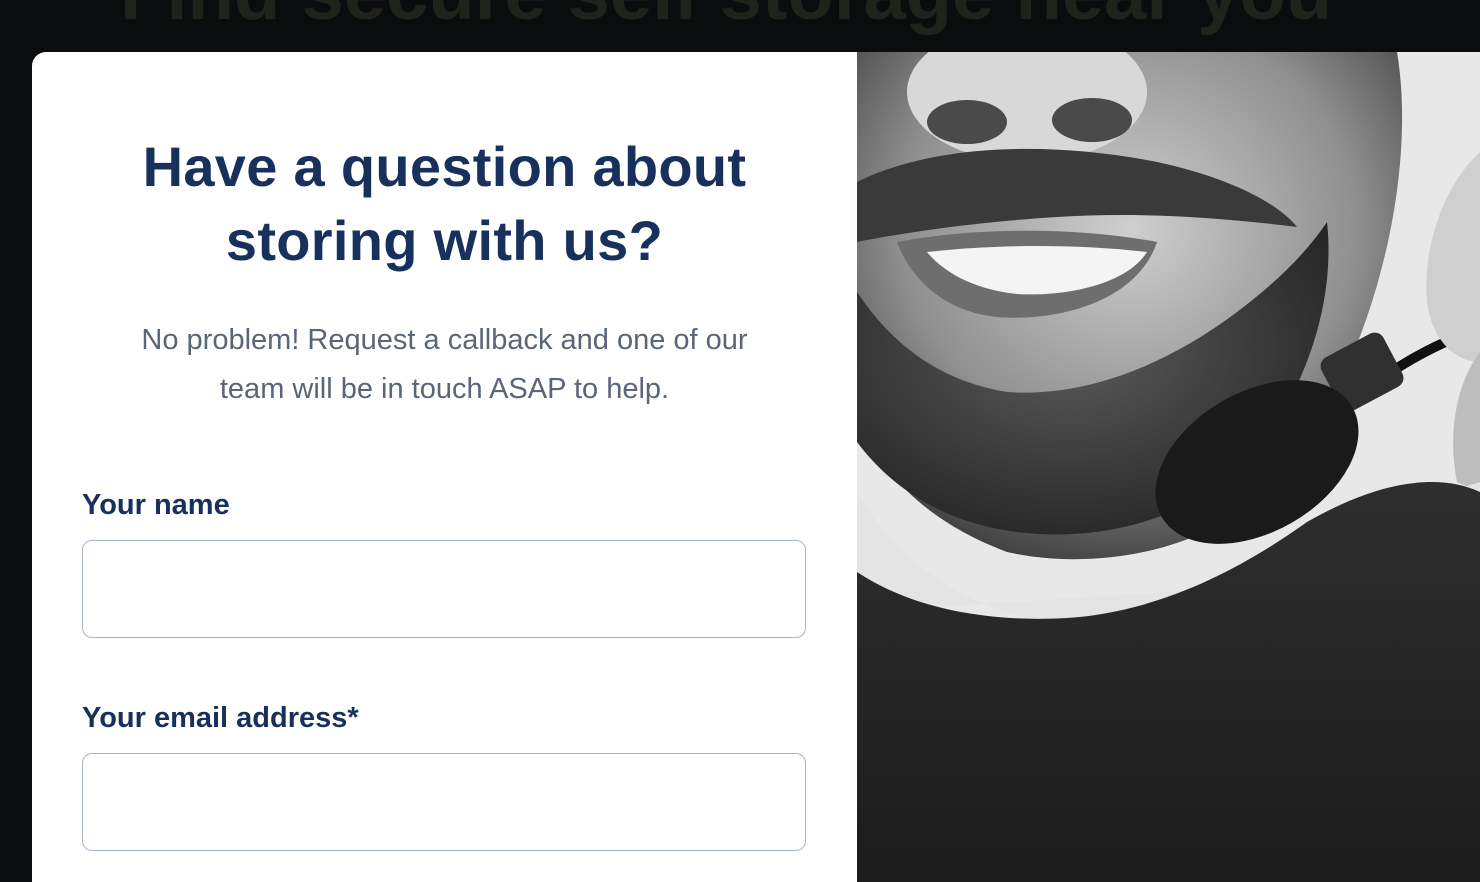 Image resolution: width=1480 pixels, height=882 pixels. What do you see at coordinates (444, 589) in the screenshot?
I see `name-input` at bounding box center [444, 589].